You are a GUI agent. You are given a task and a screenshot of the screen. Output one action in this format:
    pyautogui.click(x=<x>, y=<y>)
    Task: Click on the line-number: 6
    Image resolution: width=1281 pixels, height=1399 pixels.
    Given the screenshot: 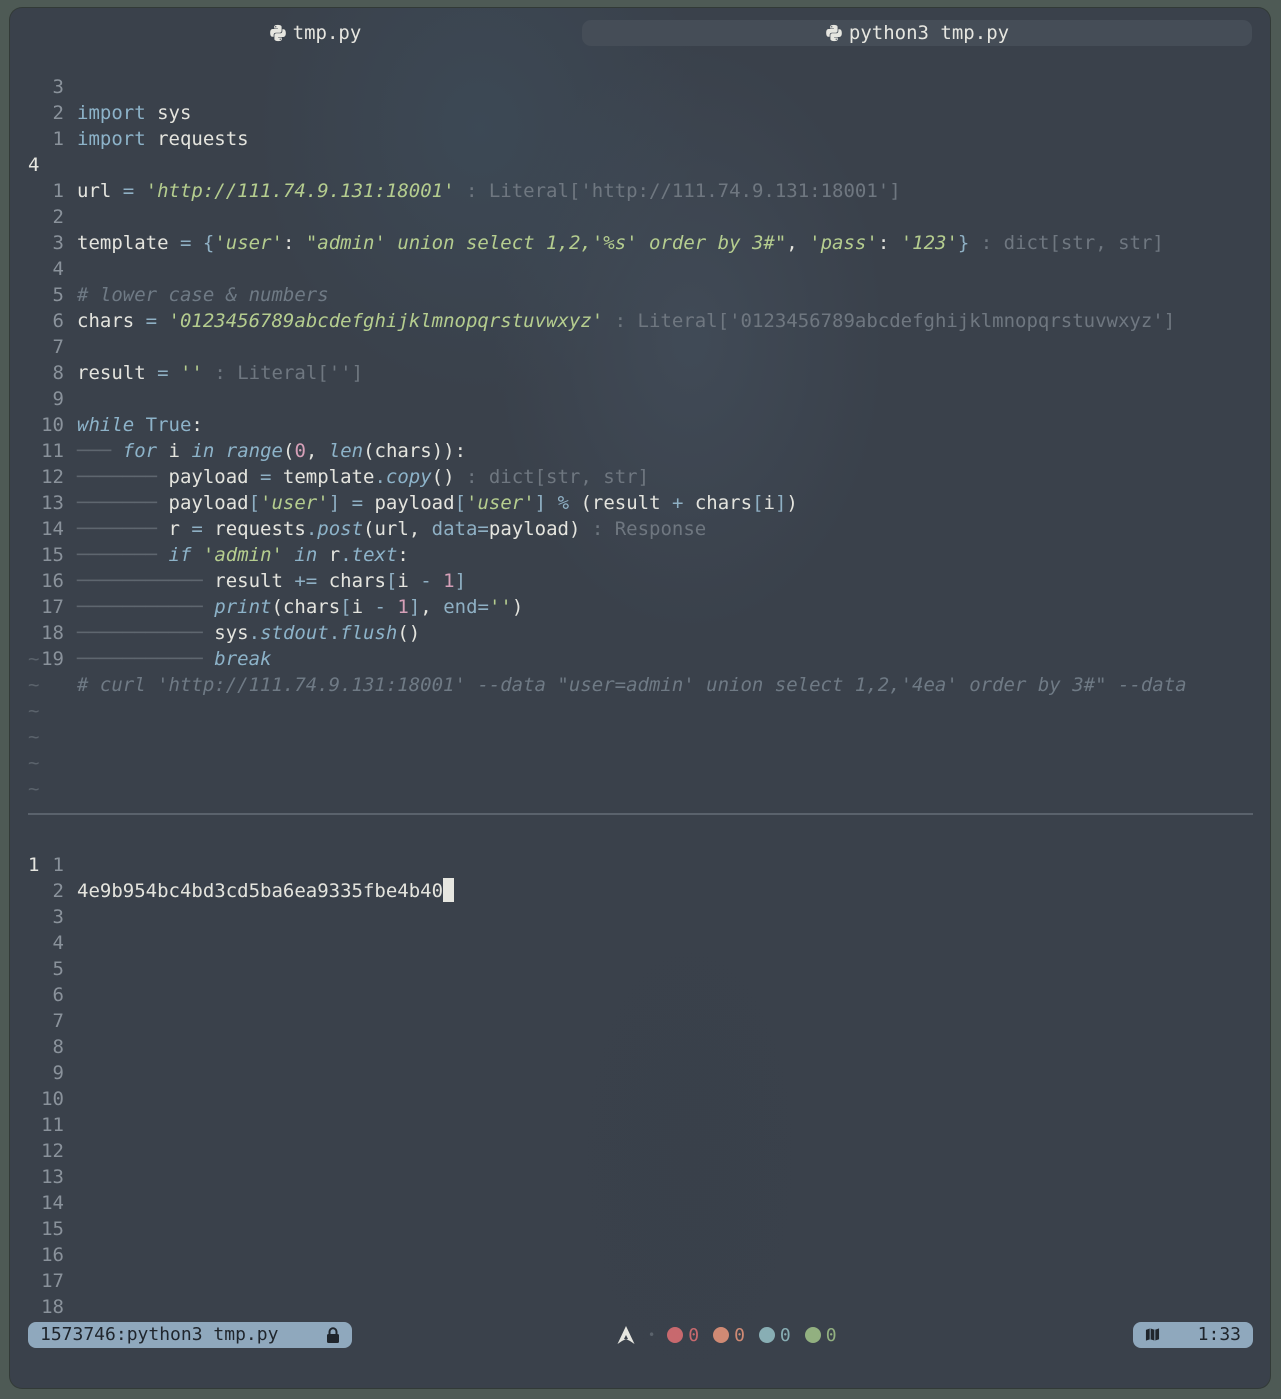 What is the action you would take?
    pyautogui.click(x=58, y=995)
    